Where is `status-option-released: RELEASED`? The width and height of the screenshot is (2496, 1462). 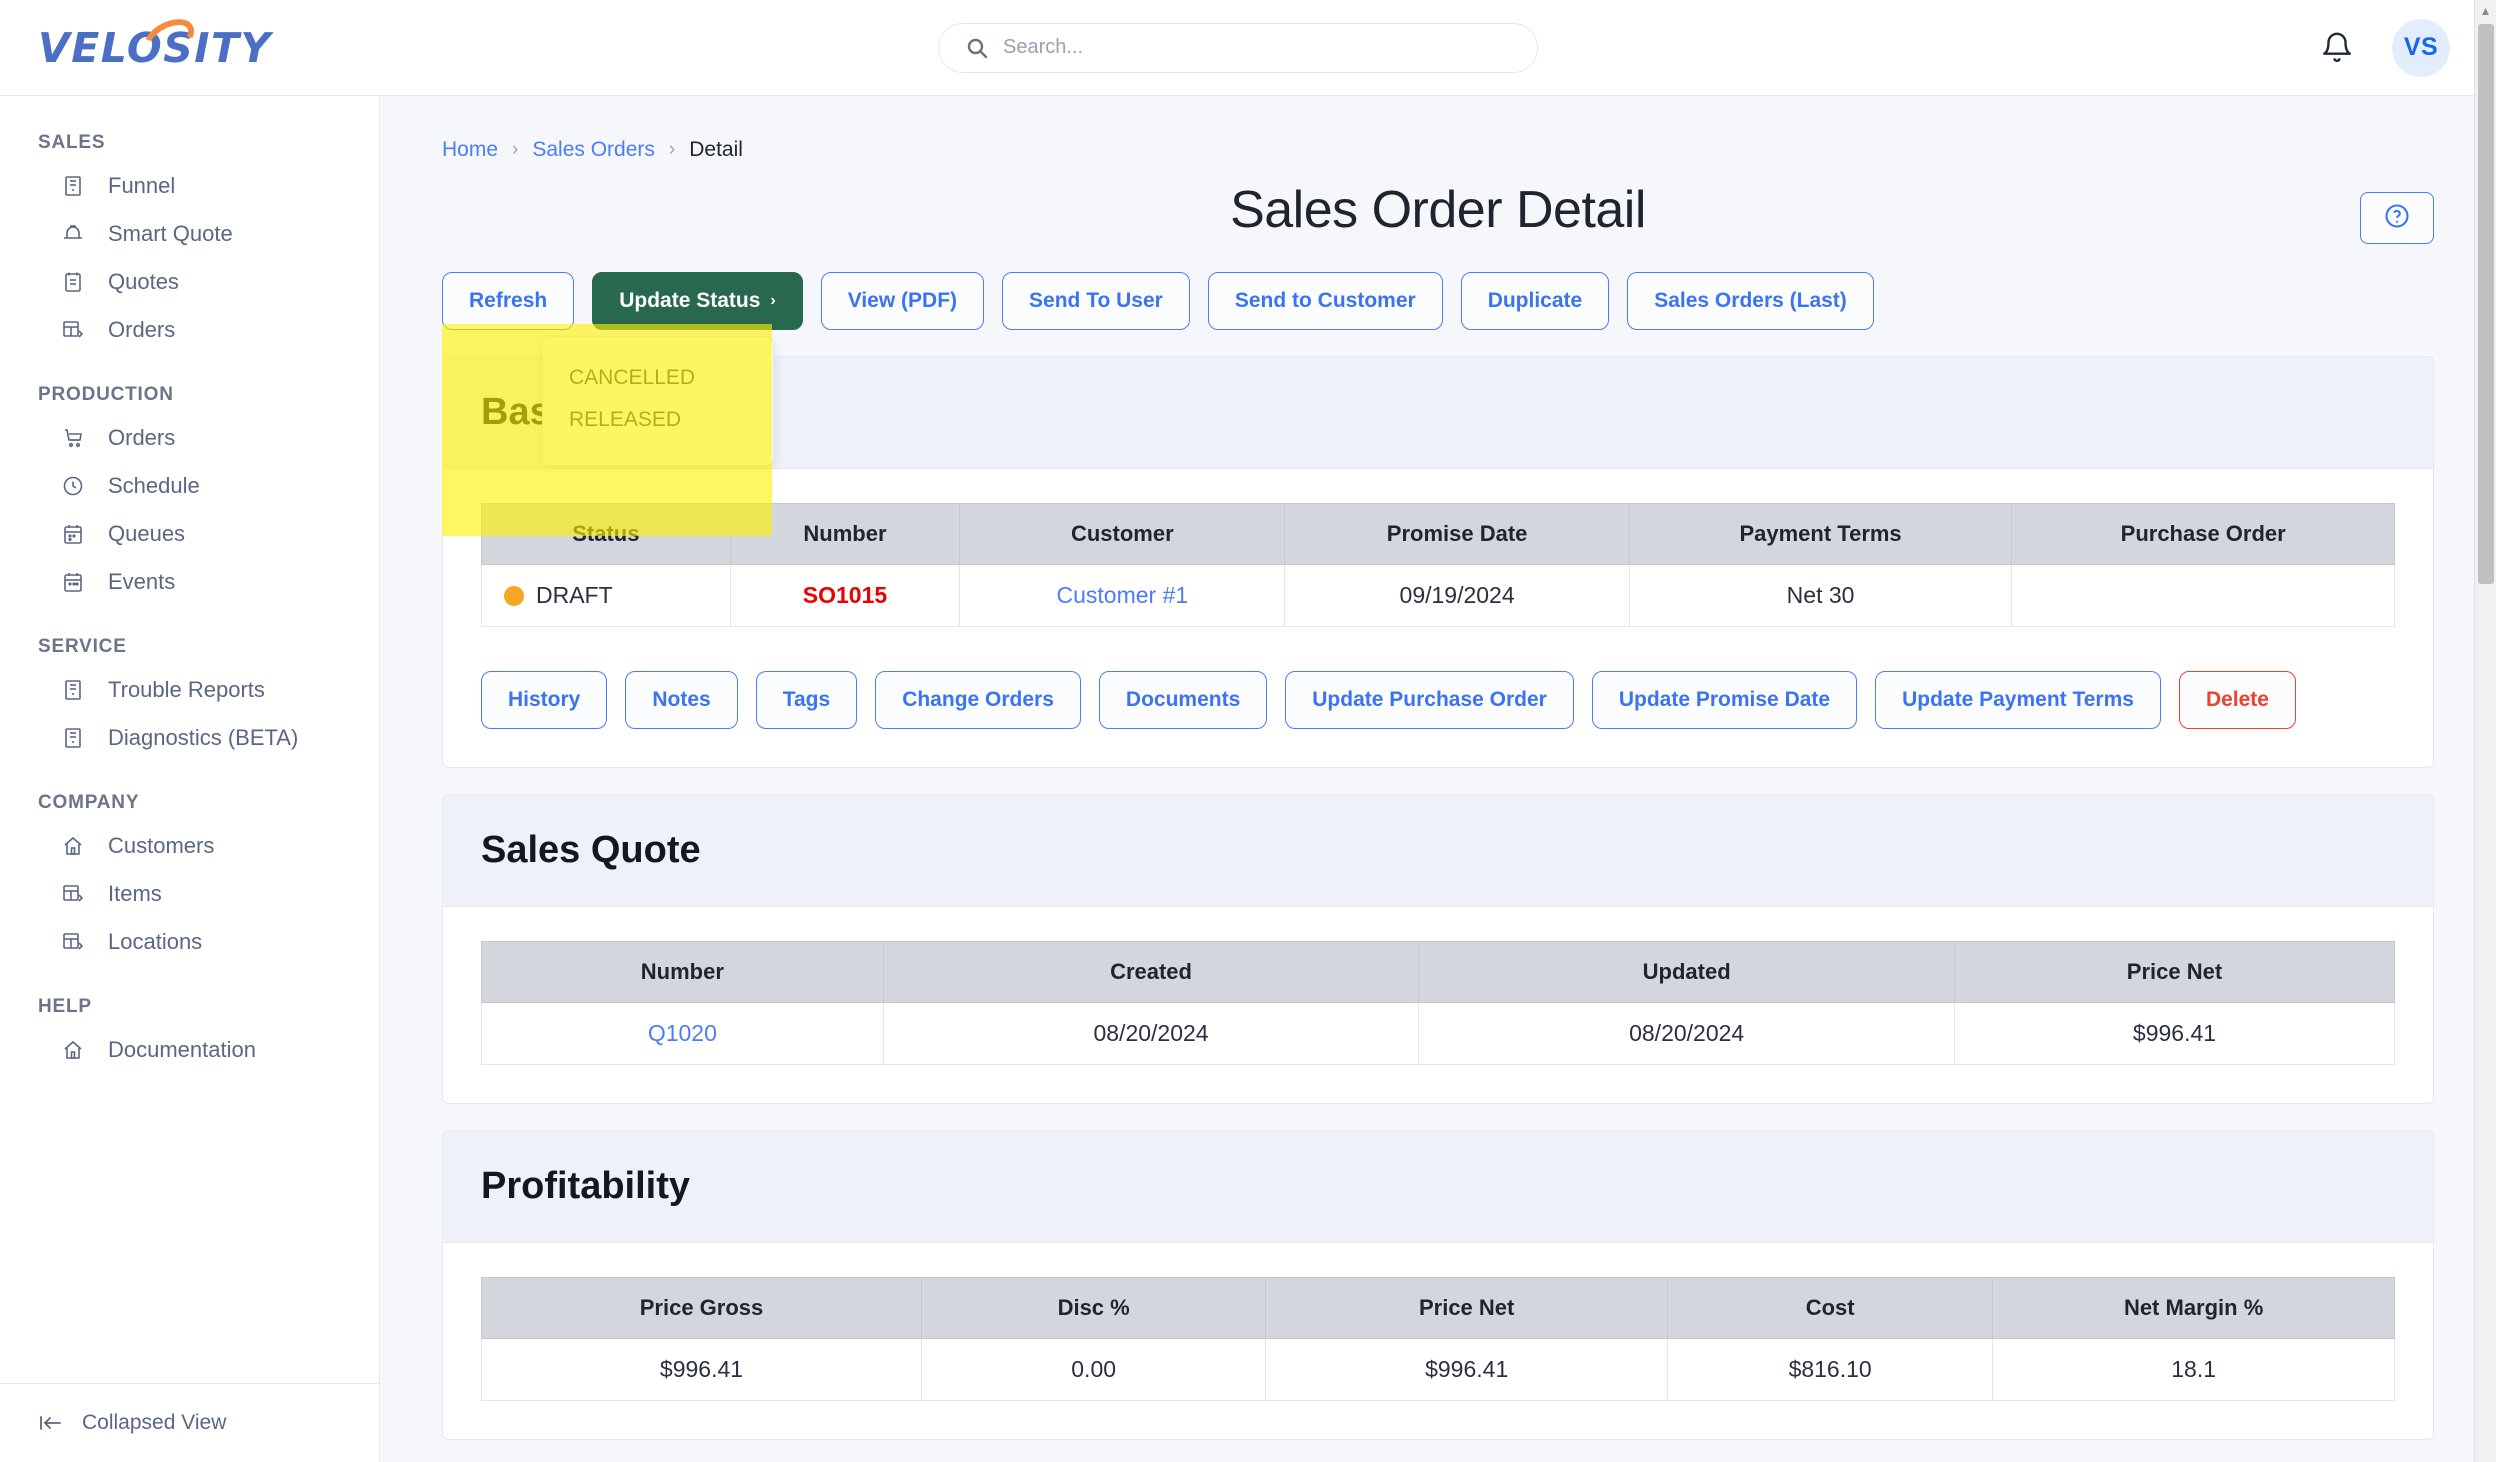 status-option-released: RELEASED is located at coordinates (658, 420).